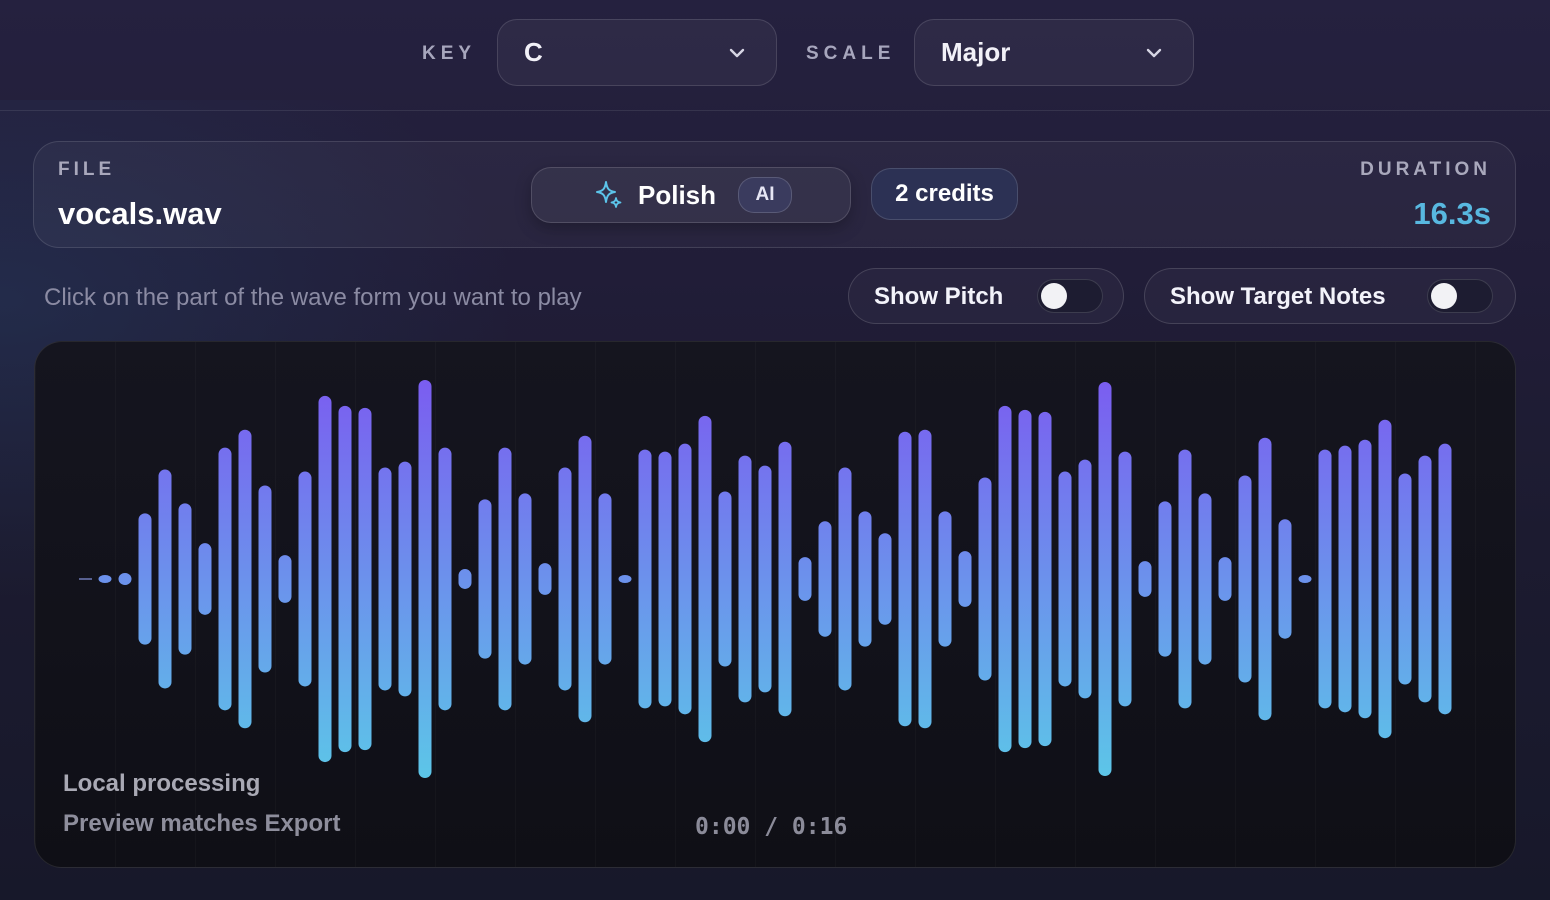 The width and height of the screenshot is (1550, 900). I want to click on ai-badge: AI, so click(765, 195).